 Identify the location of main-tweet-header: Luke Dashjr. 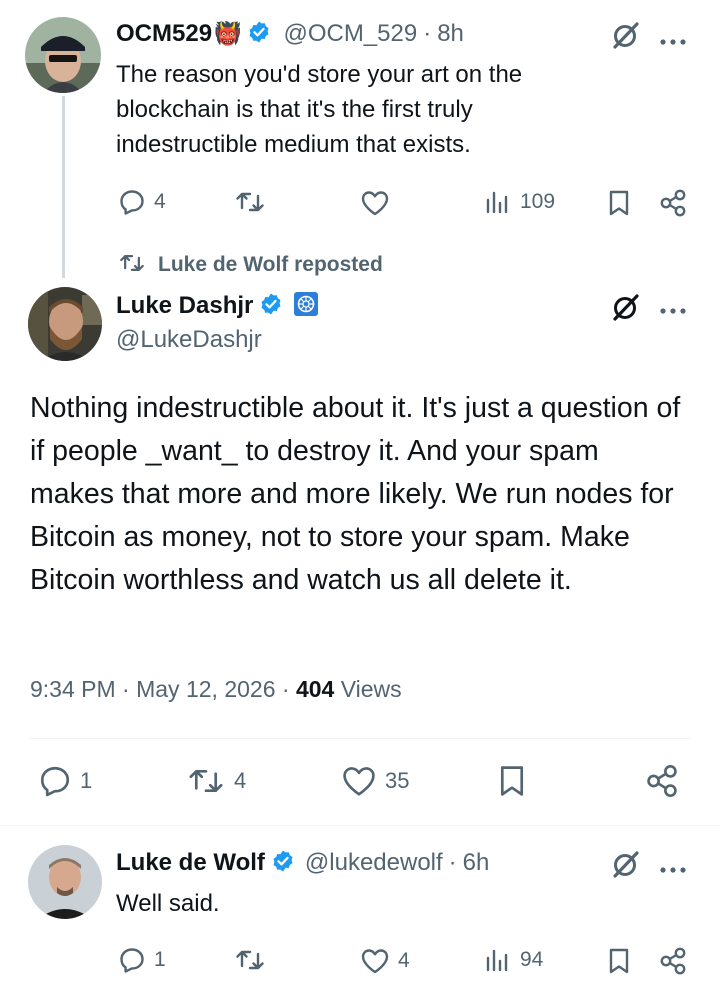
(217, 306).